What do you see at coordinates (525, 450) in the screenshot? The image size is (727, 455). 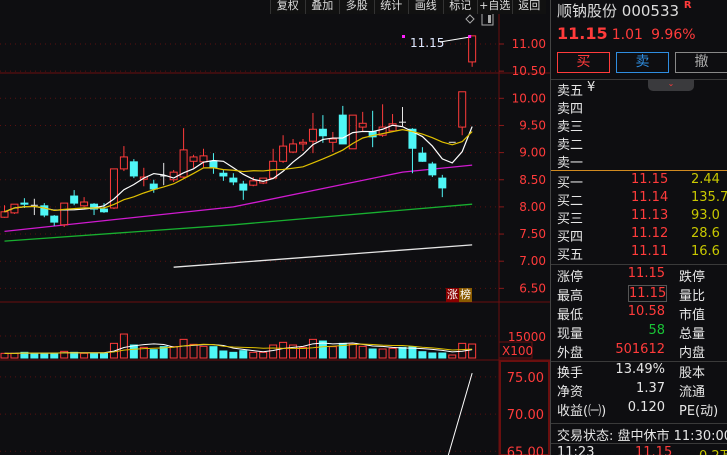 I see `indicator-tick-label: 65.00` at bounding box center [525, 450].